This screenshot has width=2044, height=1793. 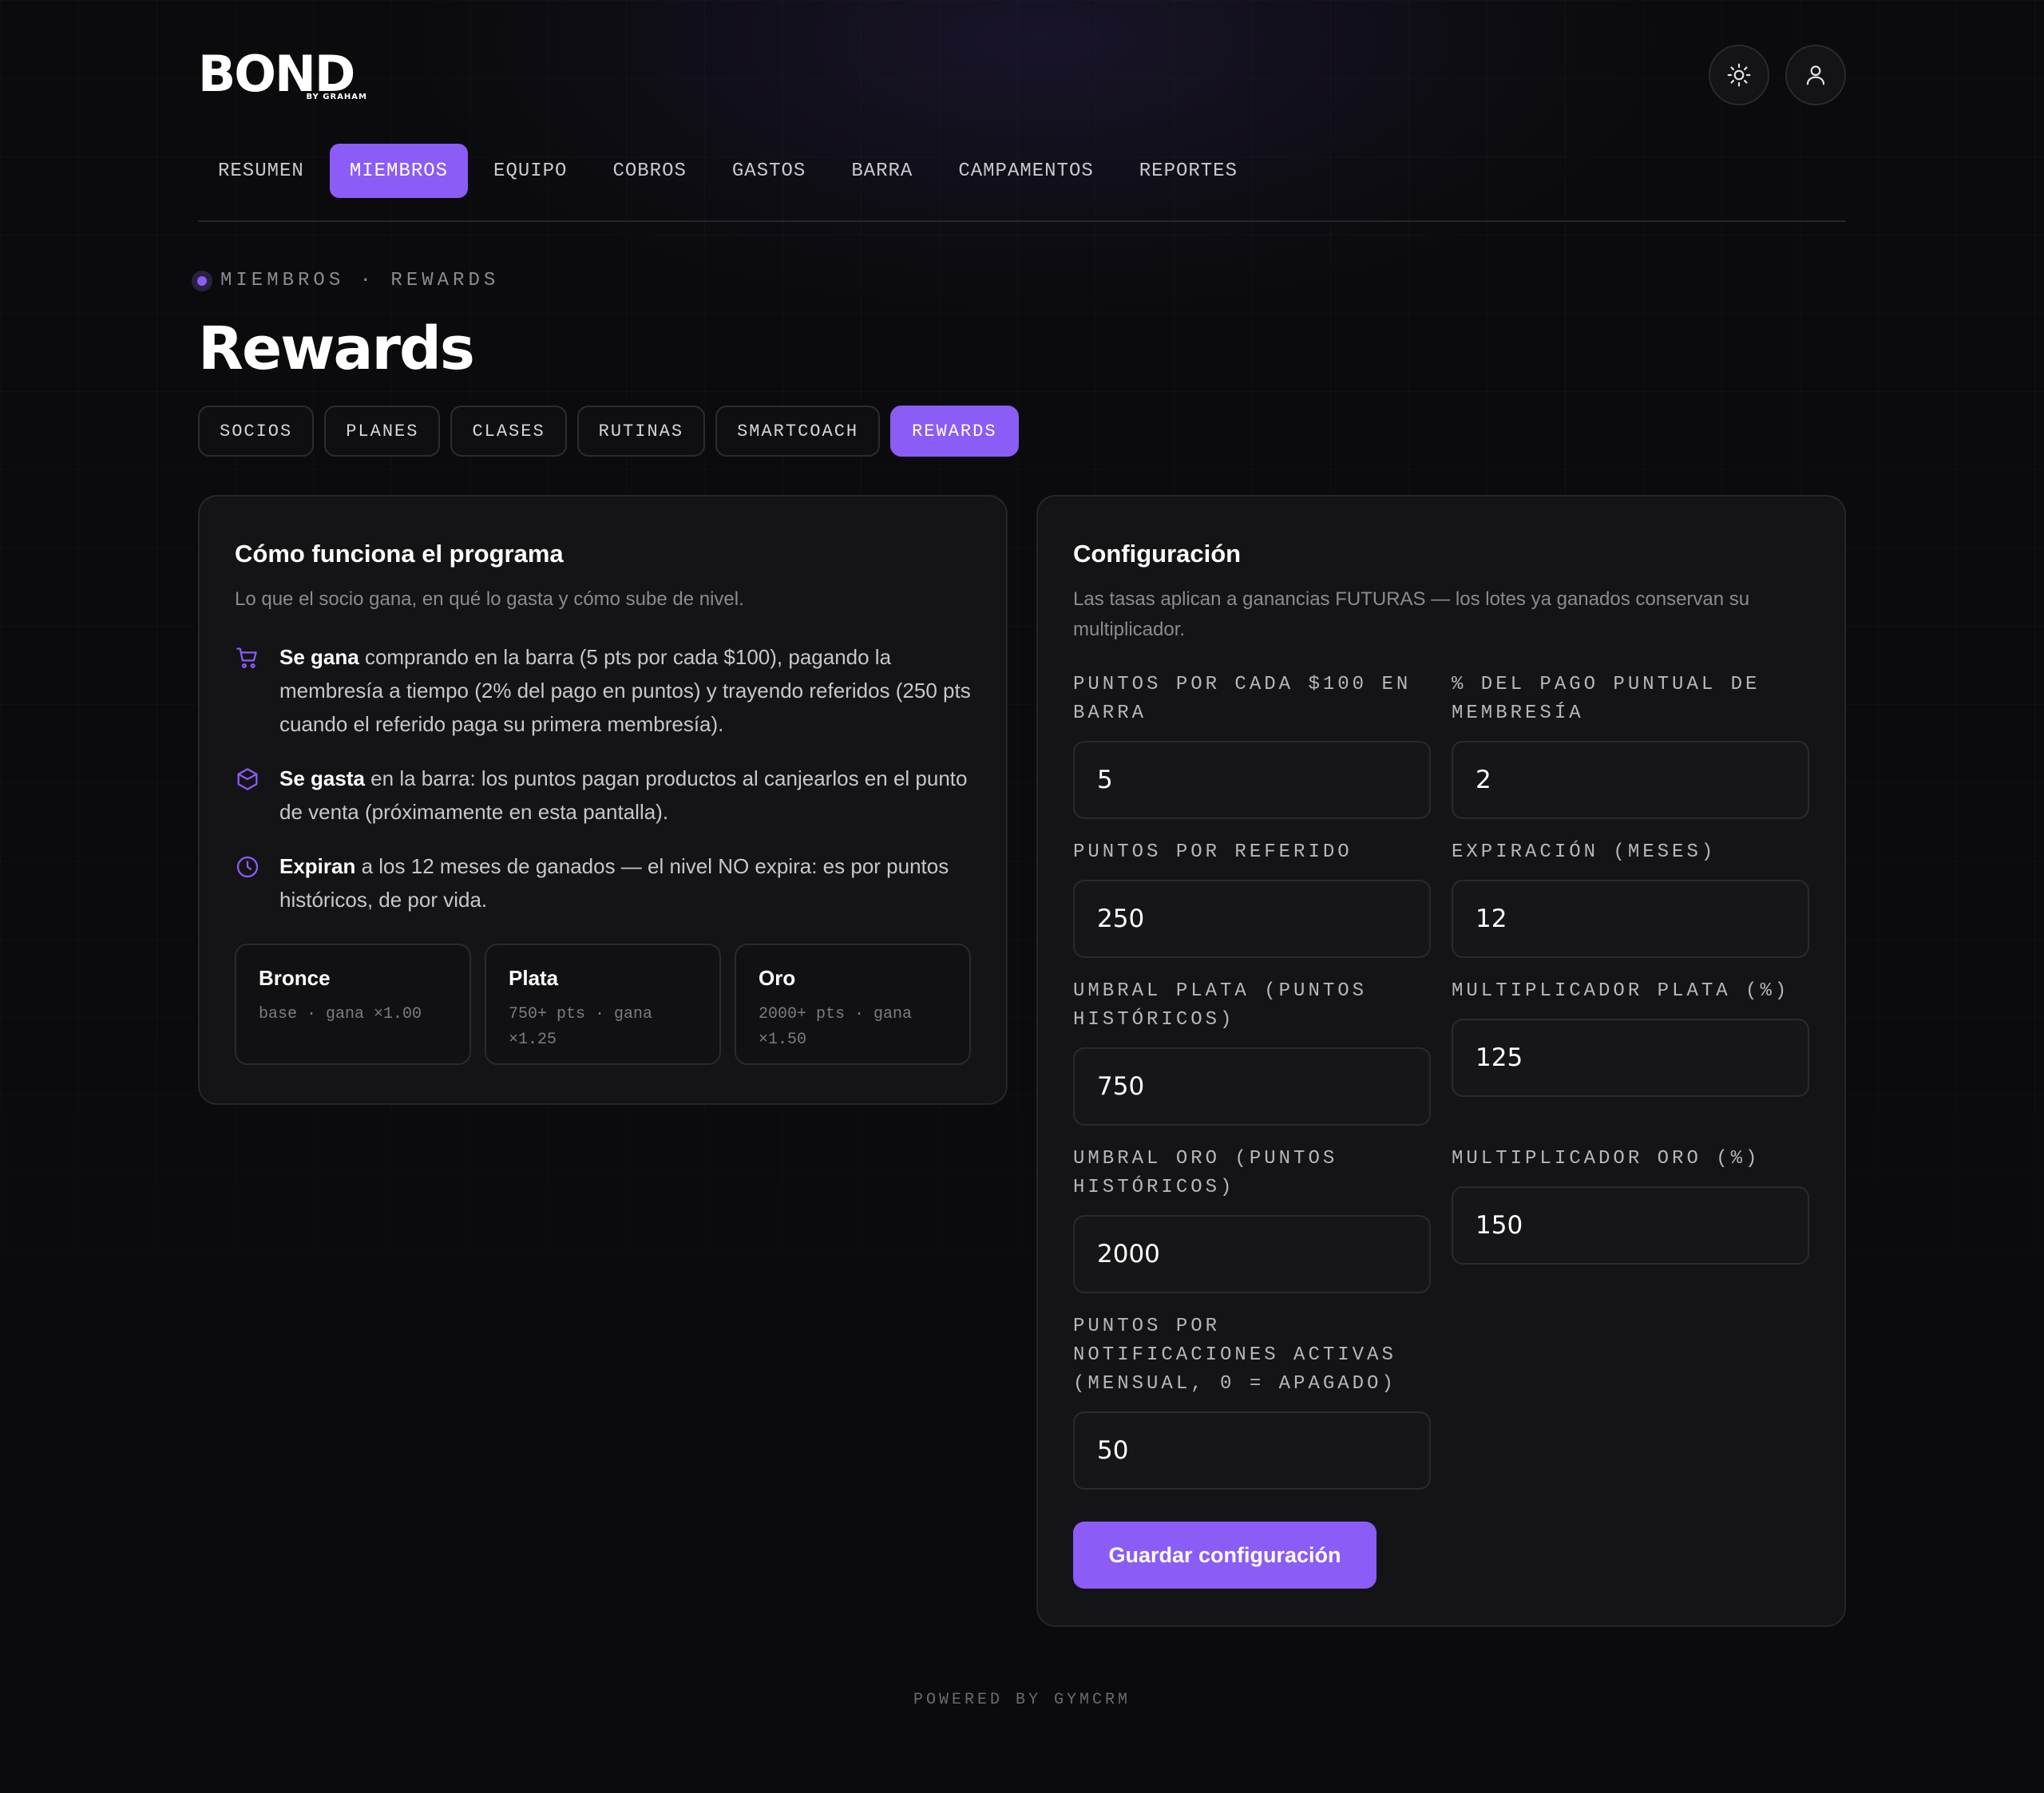 What do you see at coordinates (340, 1014) in the screenshot?
I see `tier-description: base · gana ×1.00` at bounding box center [340, 1014].